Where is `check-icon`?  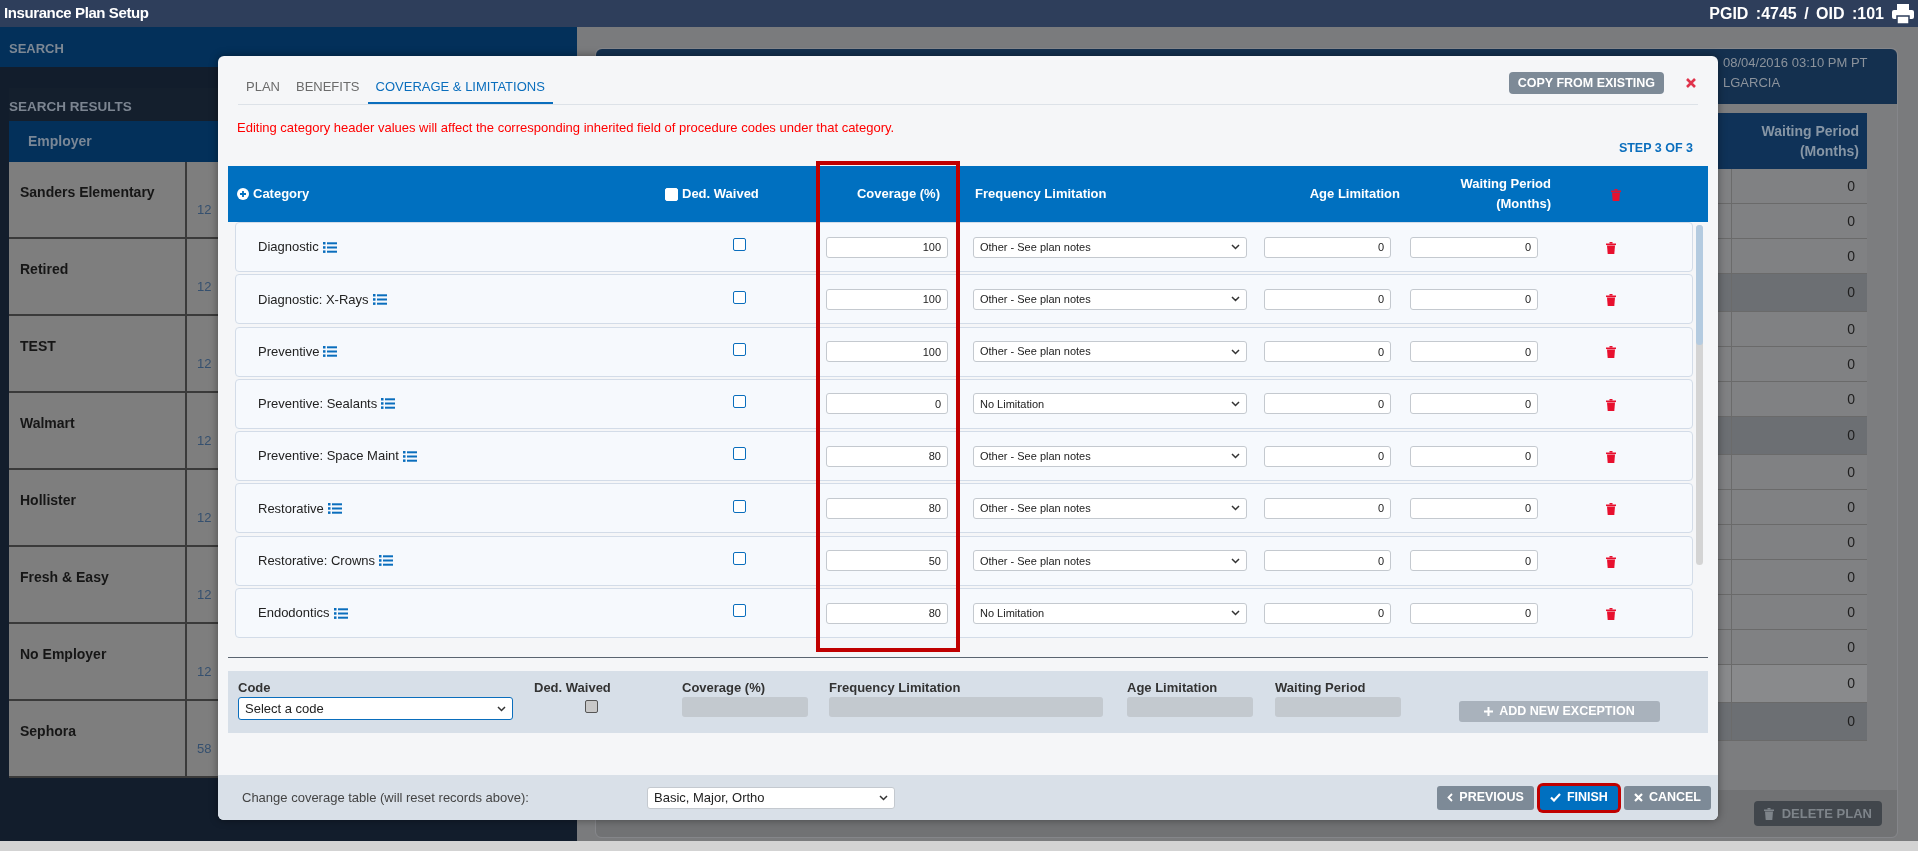 check-icon is located at coordinates (1555, 797).